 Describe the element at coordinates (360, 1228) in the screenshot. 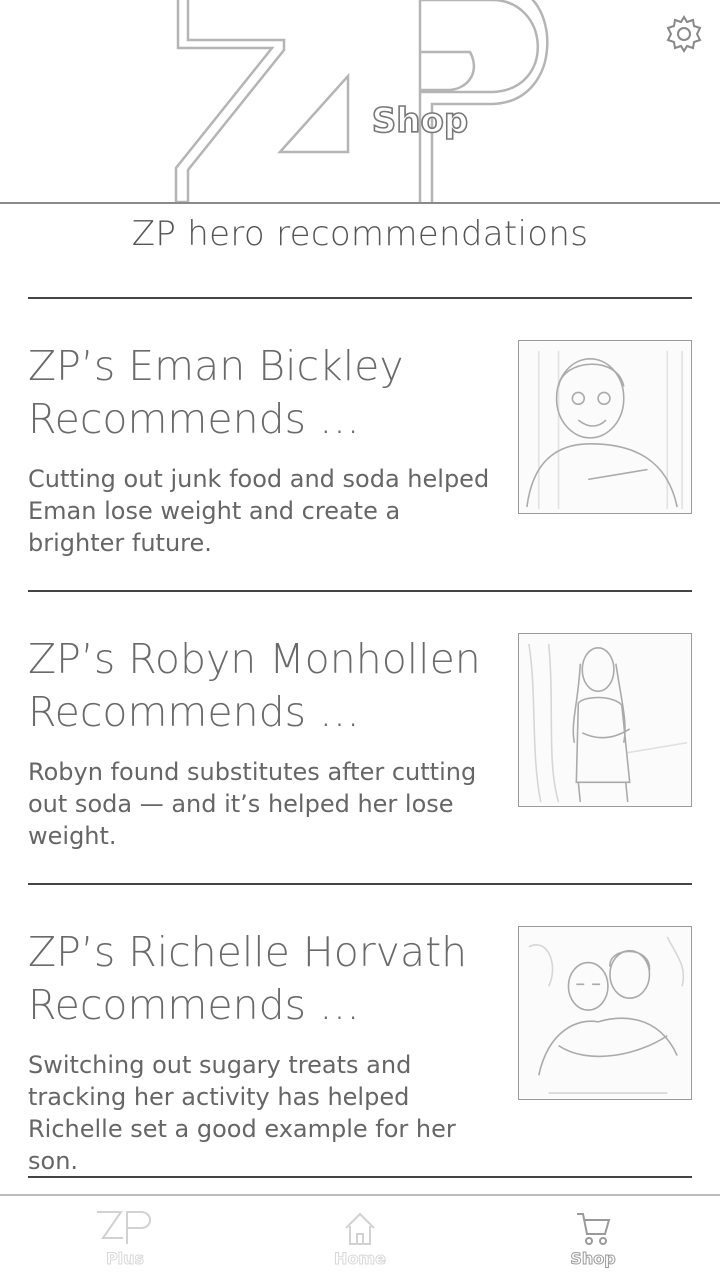

I see `home-icon` at that location.